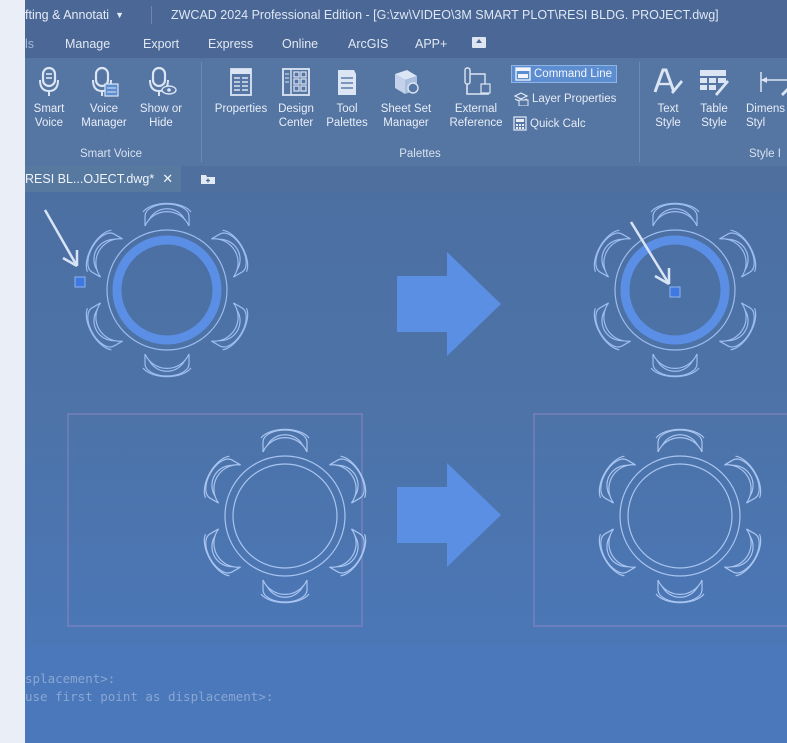  I want to click on external-reference-icon, so click(477, 81).